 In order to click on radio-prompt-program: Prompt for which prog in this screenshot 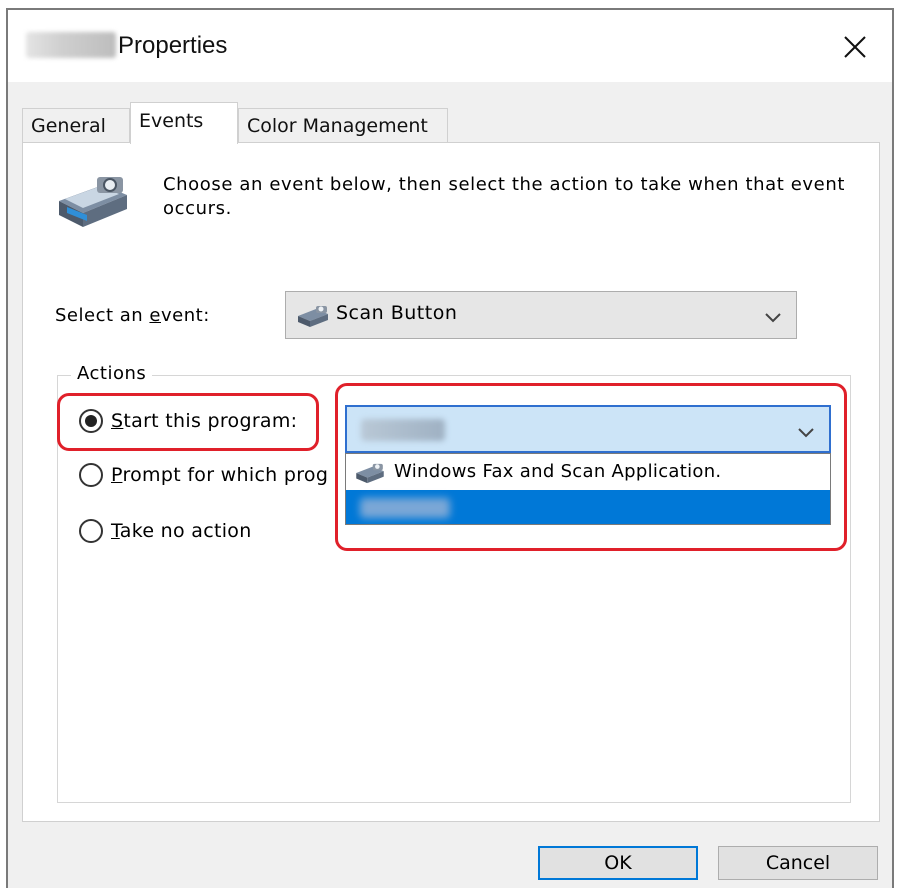, I will do `click(203, 475)`.